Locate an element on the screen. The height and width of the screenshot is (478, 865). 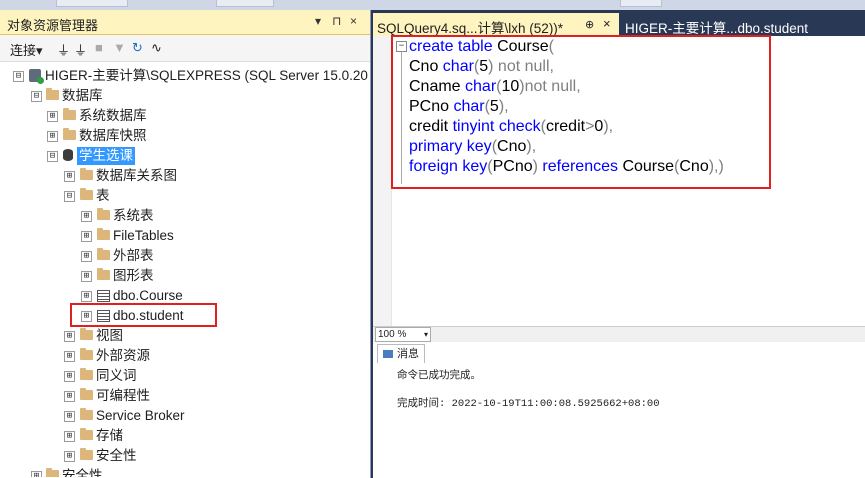
tab-label: SQLQuery4.sq...计算\lxh (52))* is located at coordinates (470, 28).